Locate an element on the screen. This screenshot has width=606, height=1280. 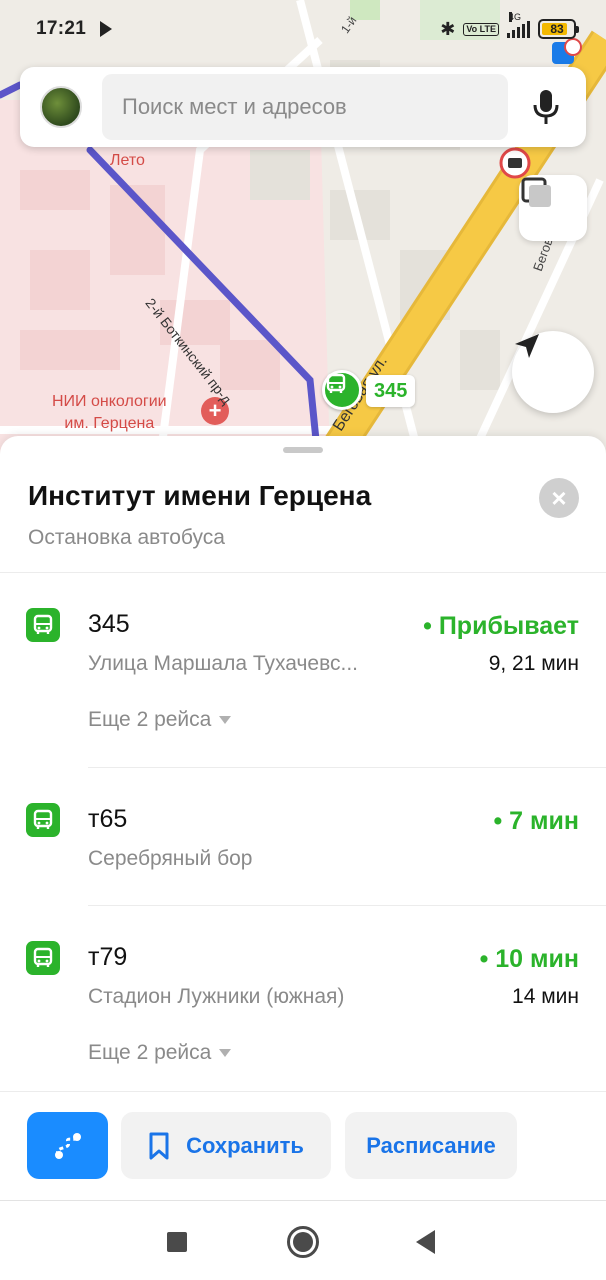
route-arrival-status: • 7 мин is located at coordinates (536, 821).